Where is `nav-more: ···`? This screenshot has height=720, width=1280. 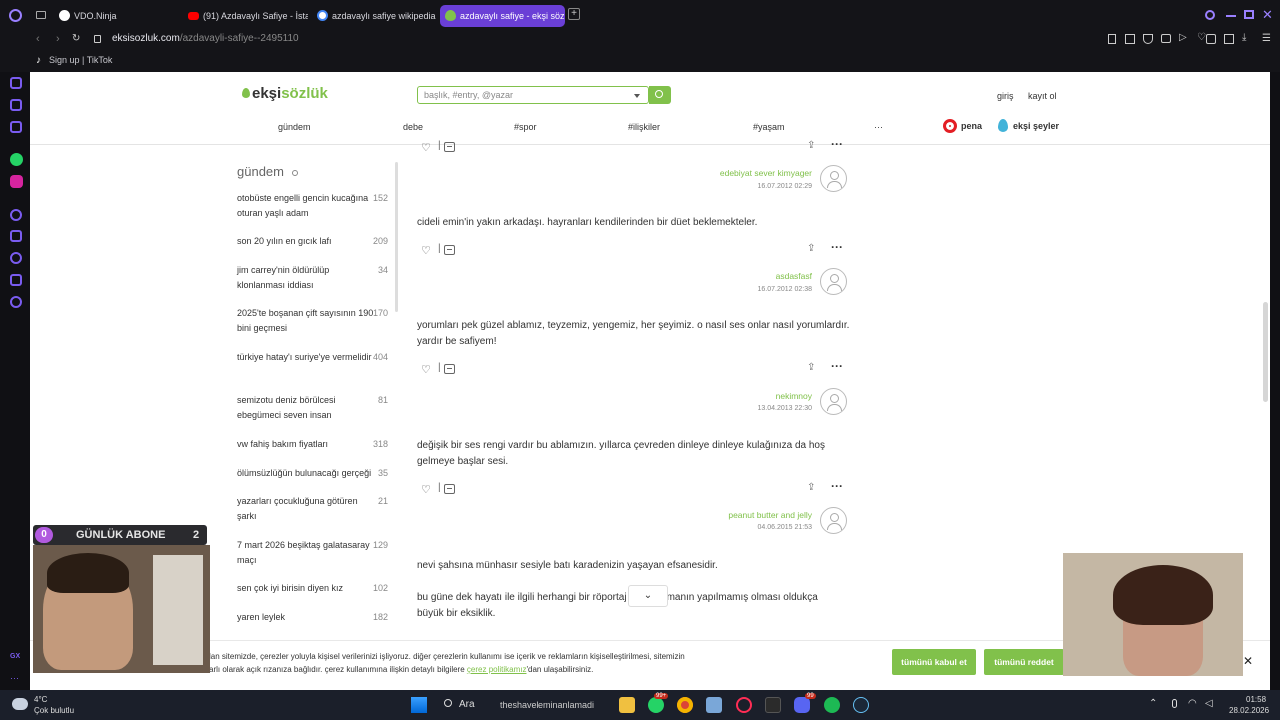
nav-more: ··· is located at coordinates (878, 127).